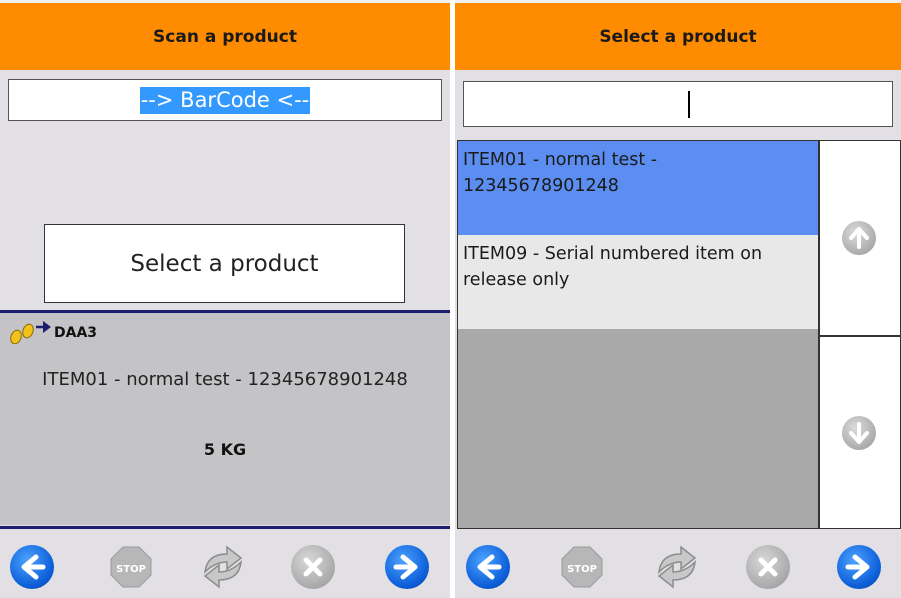  I want to click on select-product-button: Select a product, so click(224, 263).